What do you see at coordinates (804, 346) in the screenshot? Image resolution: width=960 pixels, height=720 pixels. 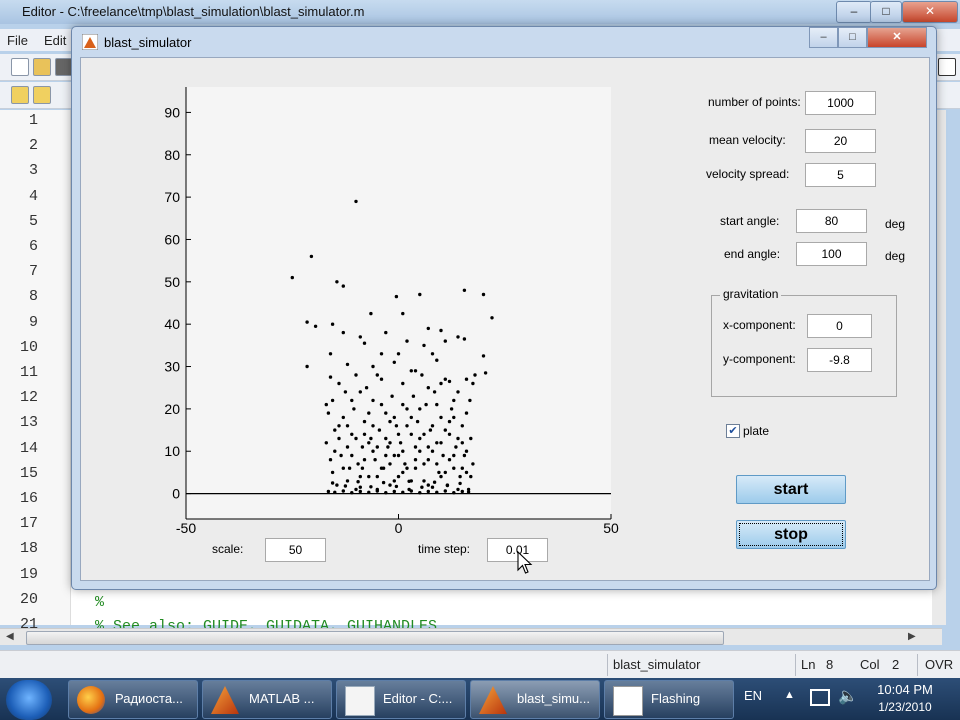 I see `gravitation-panel` at bounding box center [804, 346].